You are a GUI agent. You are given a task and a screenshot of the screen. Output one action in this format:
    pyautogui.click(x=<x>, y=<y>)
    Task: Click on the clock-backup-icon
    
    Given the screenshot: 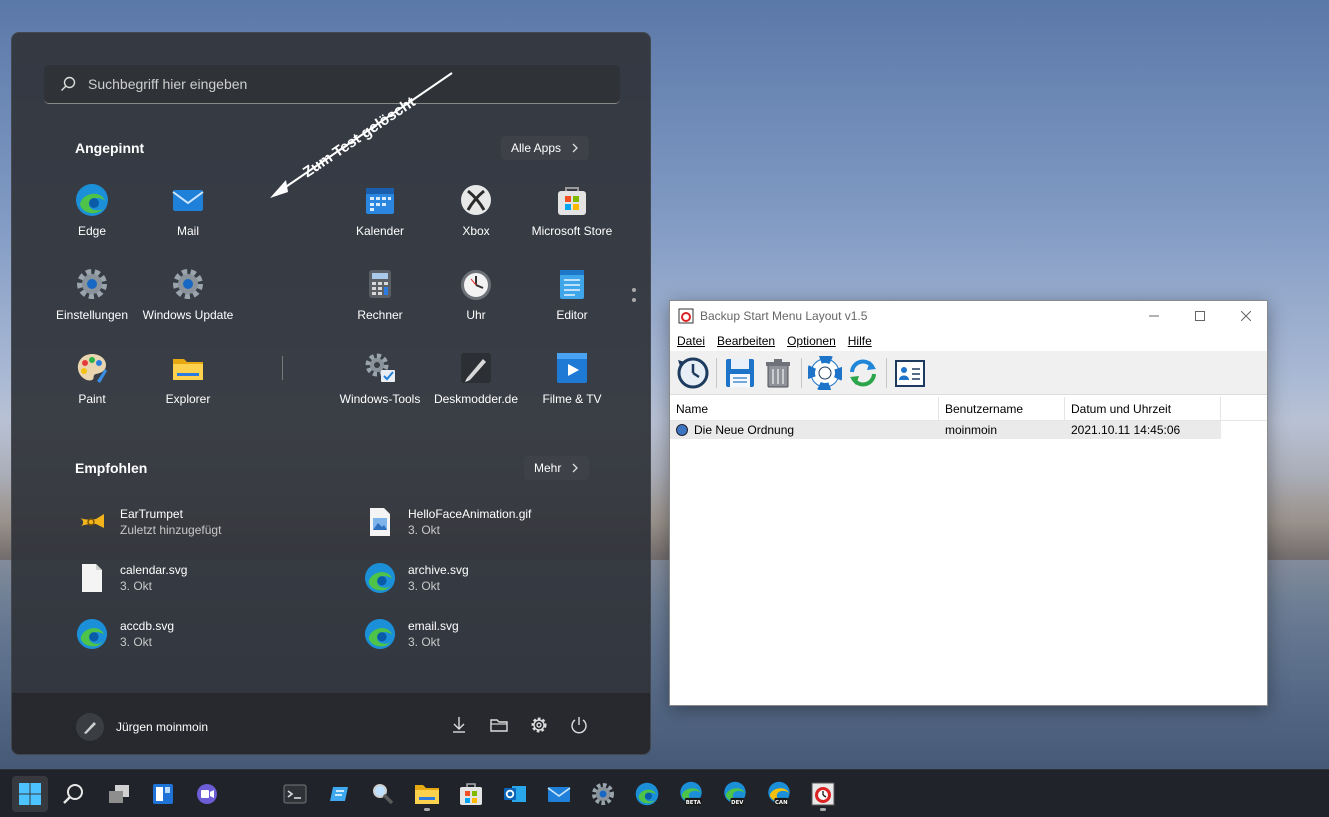 What is the action you would take?
    pyautogui.click(x=693, y=372)
    